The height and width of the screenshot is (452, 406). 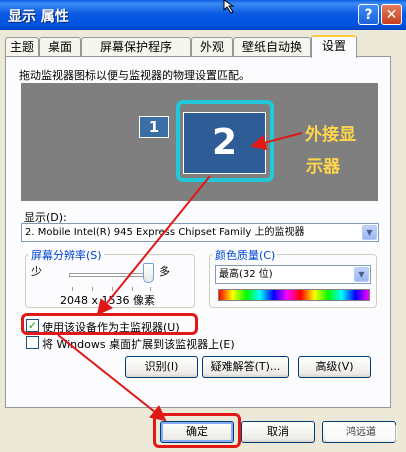 I want to click on mouse-cursor-icon, so click(x=229, y=7).